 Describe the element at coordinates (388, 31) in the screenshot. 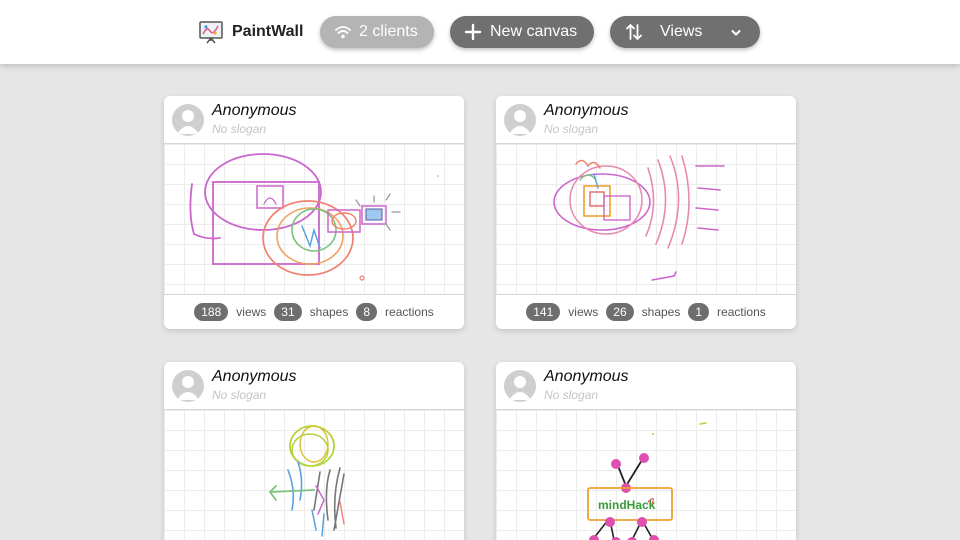

I see `clients-label: 2 clients` at that location.